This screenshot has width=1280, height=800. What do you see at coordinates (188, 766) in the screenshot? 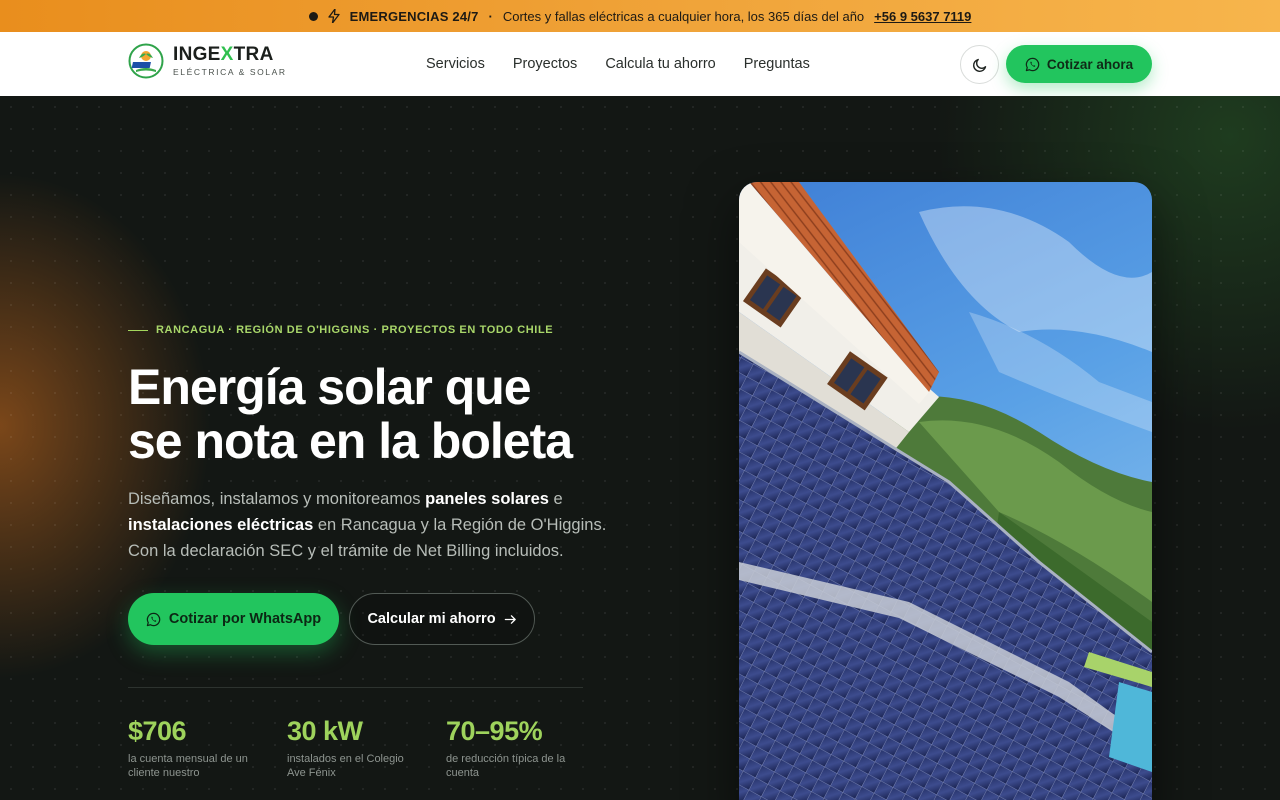
I see `stat-description: la cuenta mensual de un cliente nuestro` at bounding box center [188, 766].